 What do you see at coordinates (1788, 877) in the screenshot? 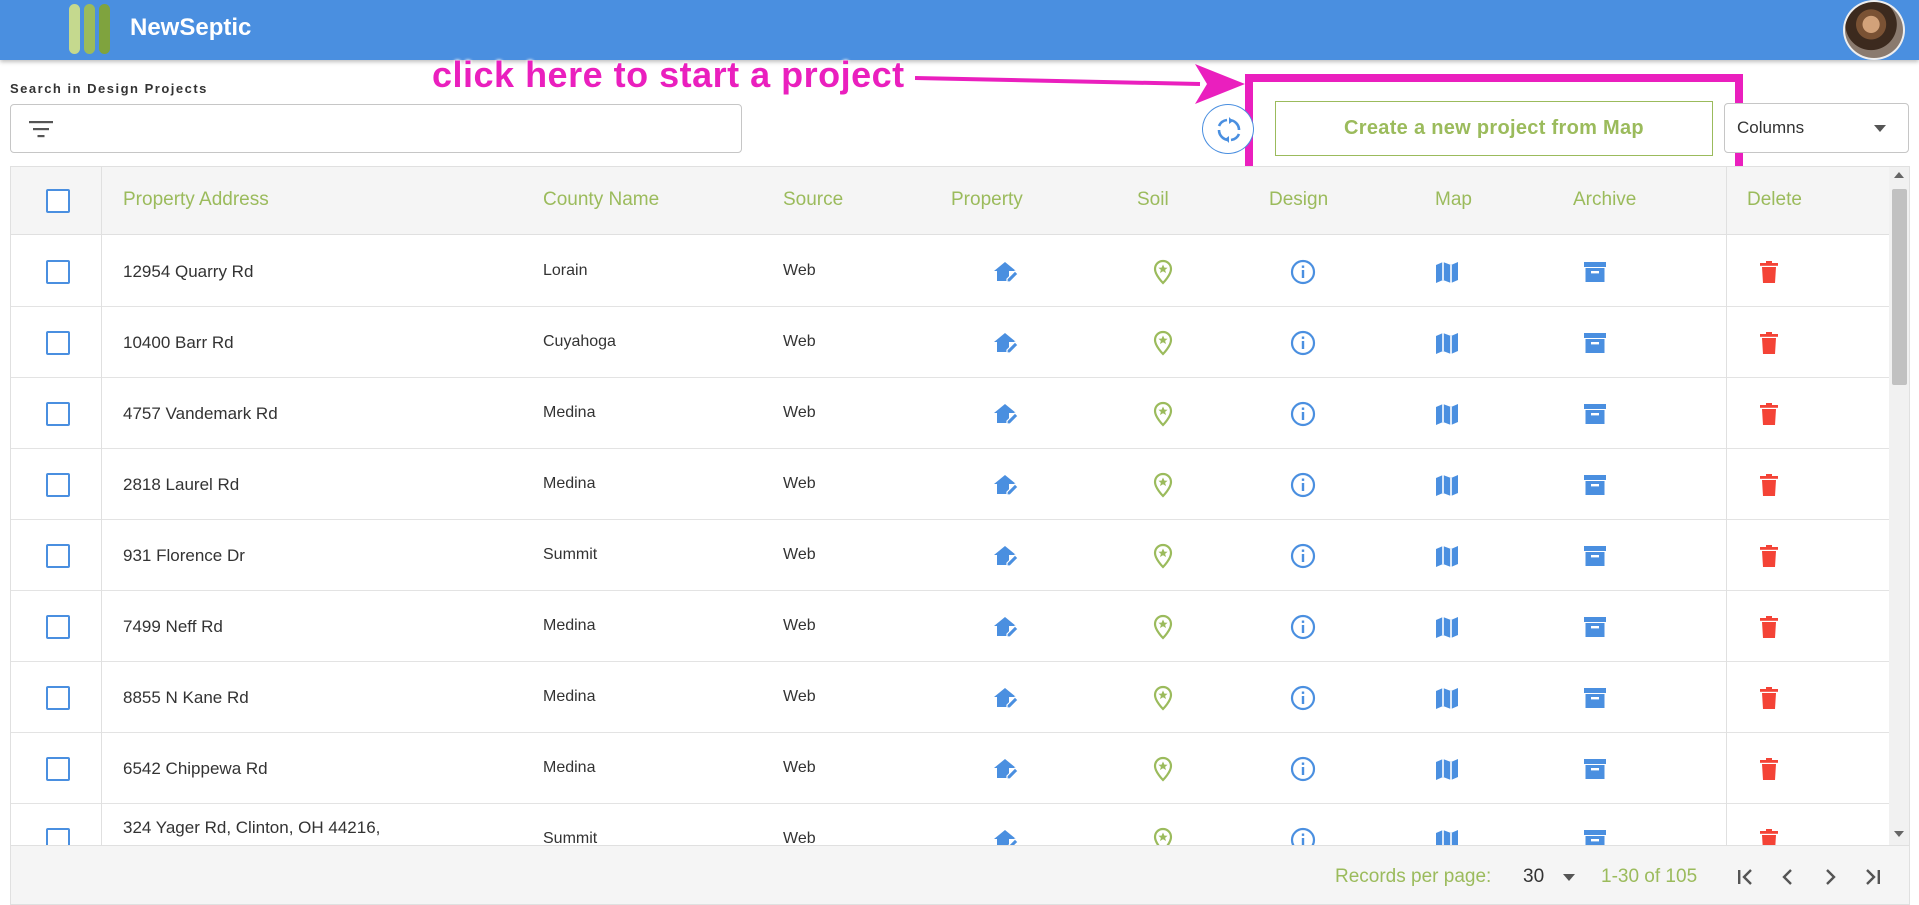
I see `previous-page-icon` at bounding box center [1788, 877].